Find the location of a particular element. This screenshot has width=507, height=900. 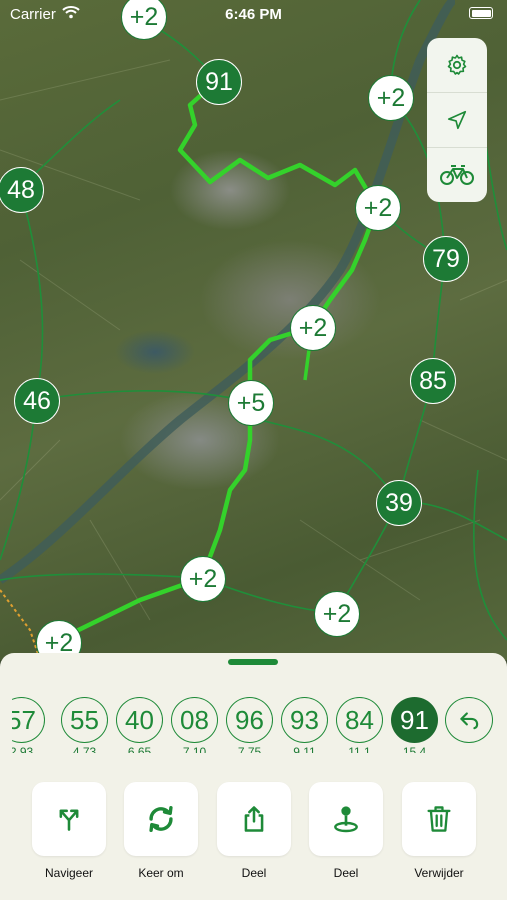

route-node-distance: 7.10 is located at coordinates (194, 749).